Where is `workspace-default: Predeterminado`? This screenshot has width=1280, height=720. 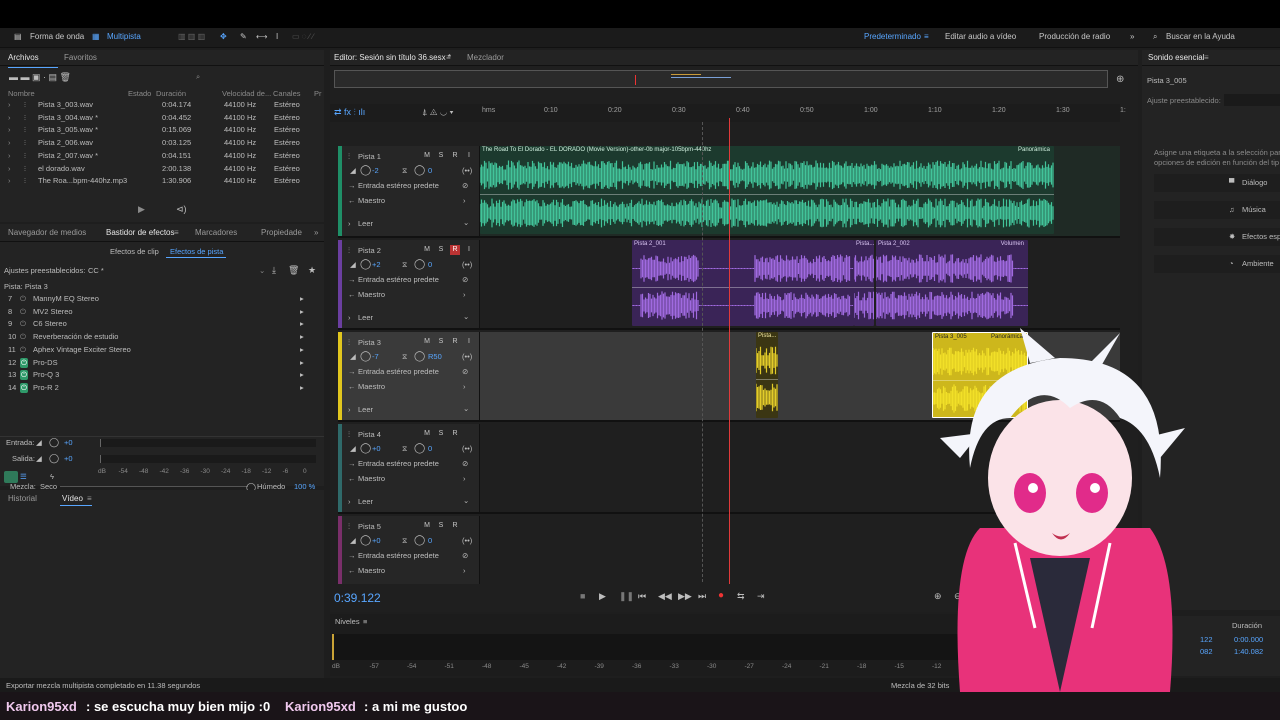
workspace-default: Predeterminado is located at coordinates (892, 36).